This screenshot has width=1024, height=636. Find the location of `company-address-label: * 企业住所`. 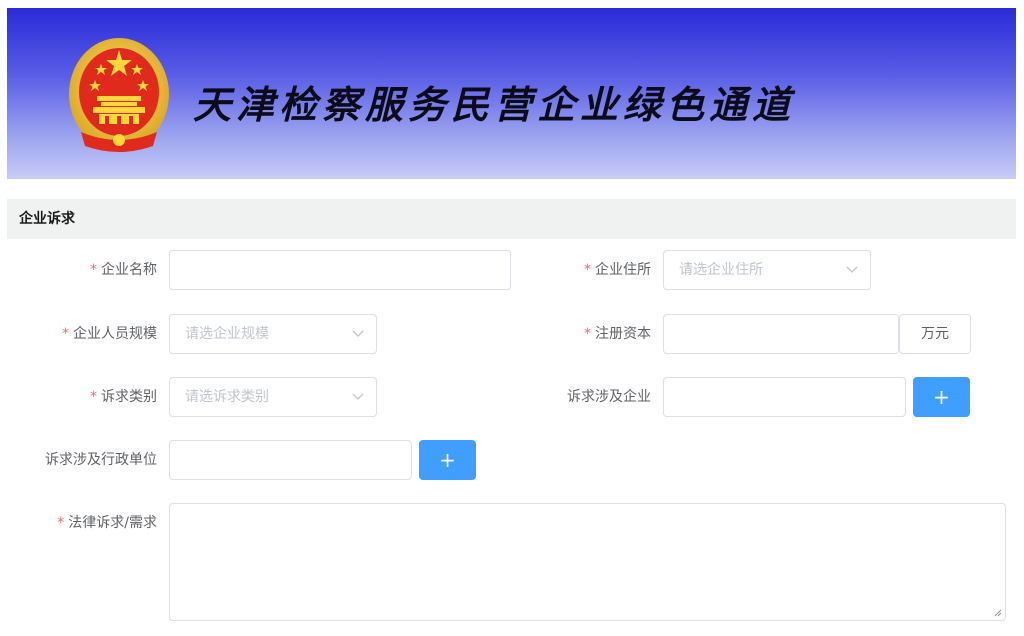

company-address-label: * 企业住所 is located at coordinates (617, 270).